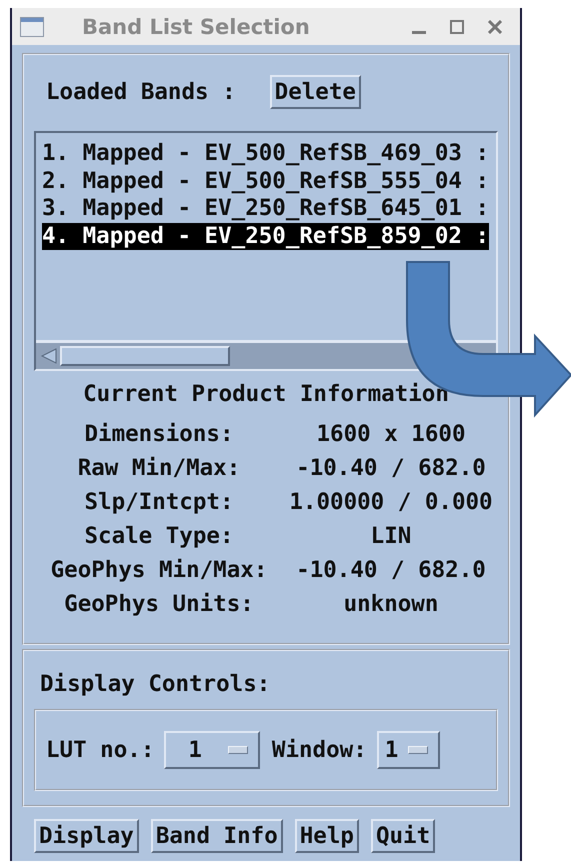  Describe the element at coordinates (216, 836) in the screenshot. I see `action-button: Band Info` at that location.